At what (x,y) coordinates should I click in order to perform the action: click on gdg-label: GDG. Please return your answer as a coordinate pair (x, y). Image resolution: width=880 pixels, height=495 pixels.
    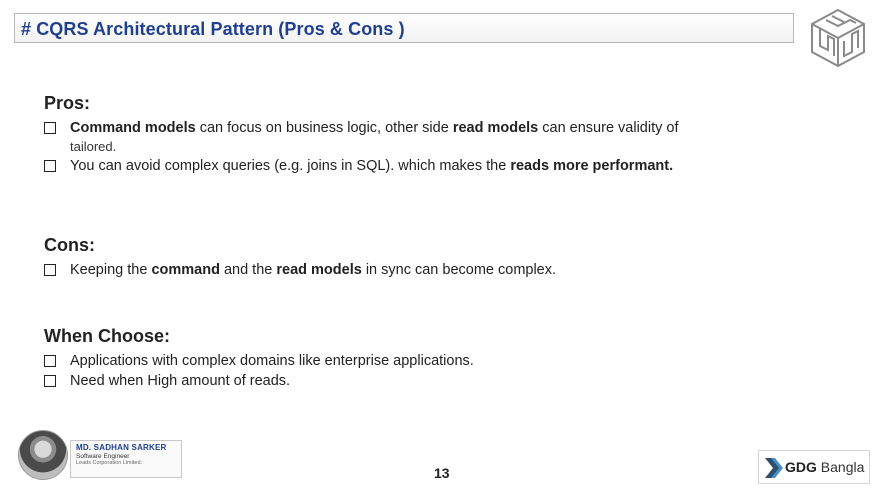
    Looking at the image, I should click on (801, 467).